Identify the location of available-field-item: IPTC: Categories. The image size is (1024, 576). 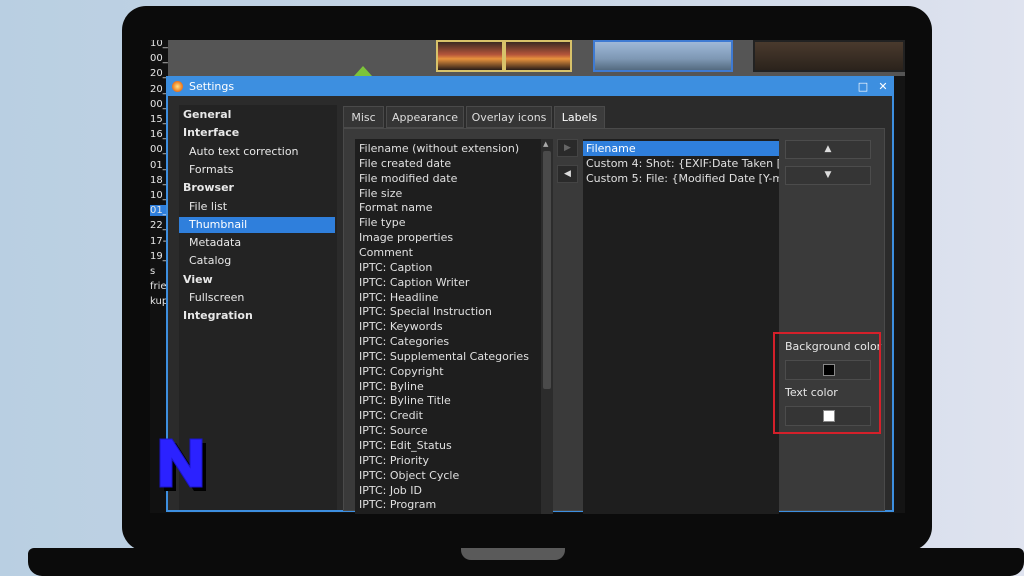
(404, 341).